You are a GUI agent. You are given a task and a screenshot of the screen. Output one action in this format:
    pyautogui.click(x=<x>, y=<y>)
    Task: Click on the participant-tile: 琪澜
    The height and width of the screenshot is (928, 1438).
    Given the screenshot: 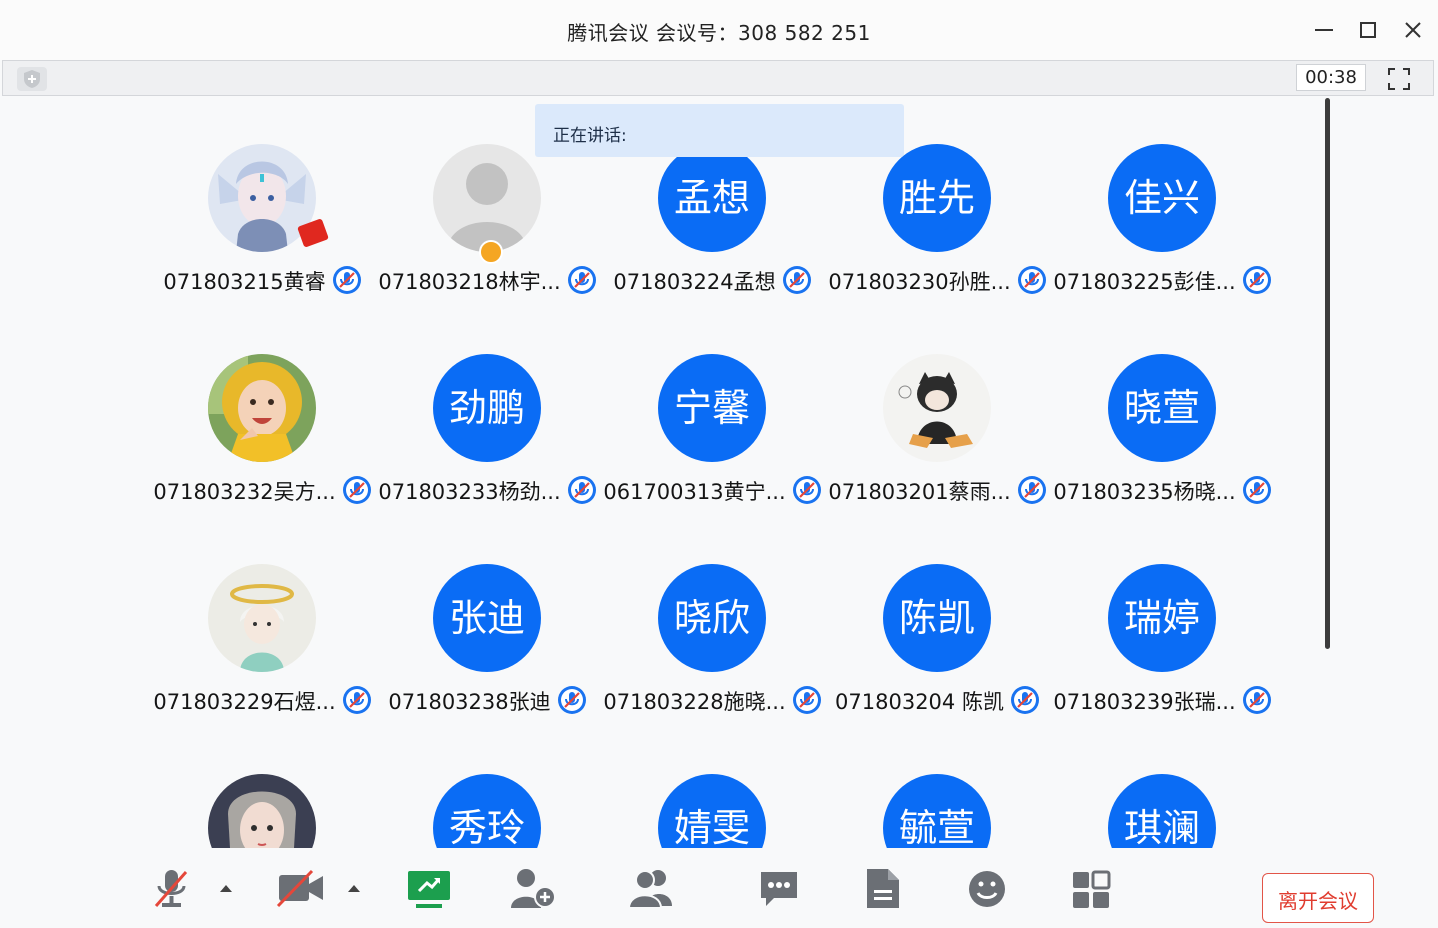 What is the action you would take?
    pyautogui.click(x=1162, y=811)
    